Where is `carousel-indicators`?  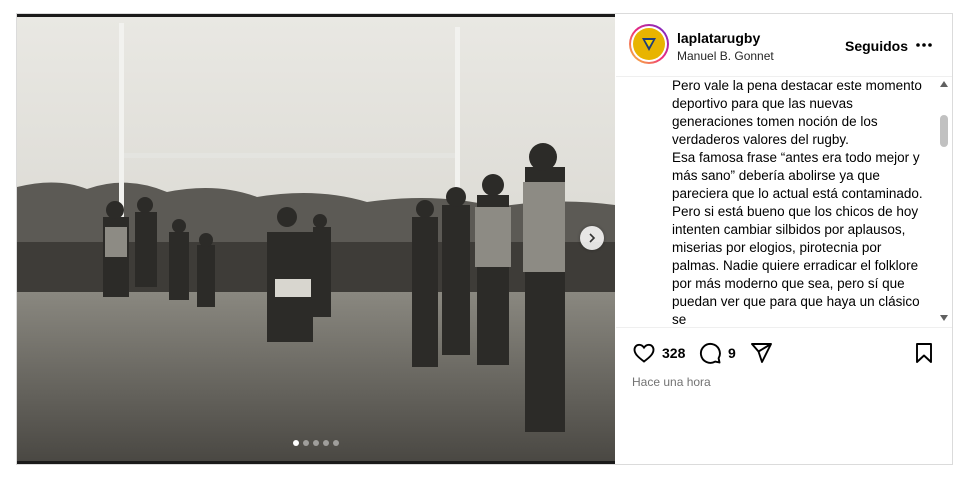 carousel-indicators is located at coordinates (316, 443).